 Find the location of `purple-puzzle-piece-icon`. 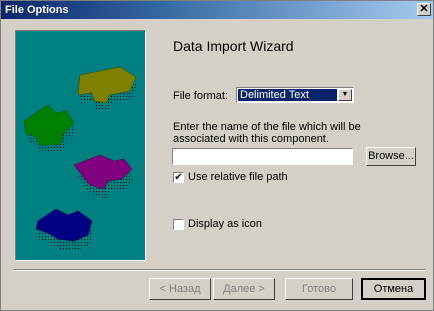

purple-puzzle-piece-icon is located at coordinates (103, 176).